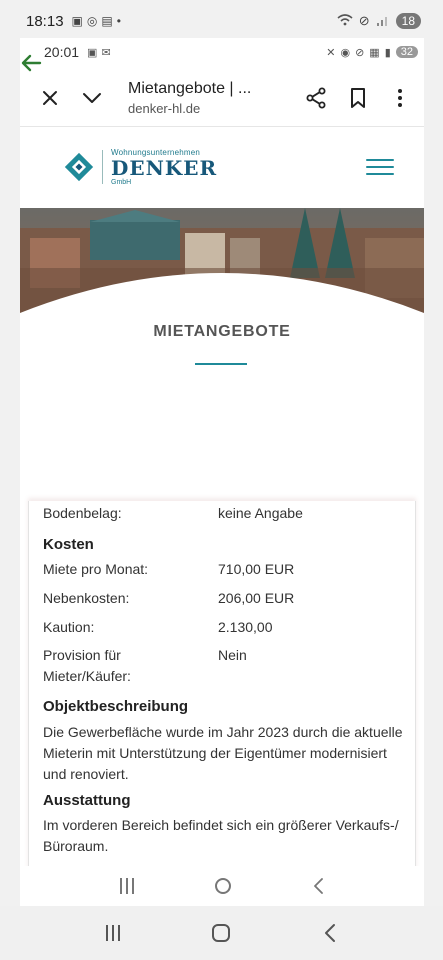 This screenshot has height=960, width=443. Describe the element at coordinates (406, 52) in the screenshot. I see `battery-indicator: 32` at that location.